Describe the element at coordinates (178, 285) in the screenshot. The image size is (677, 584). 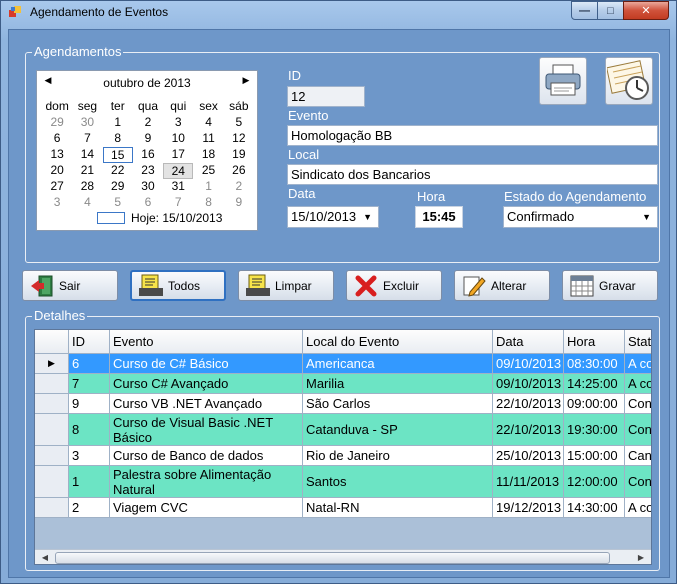
I see `todos-button: Todos` at that location.